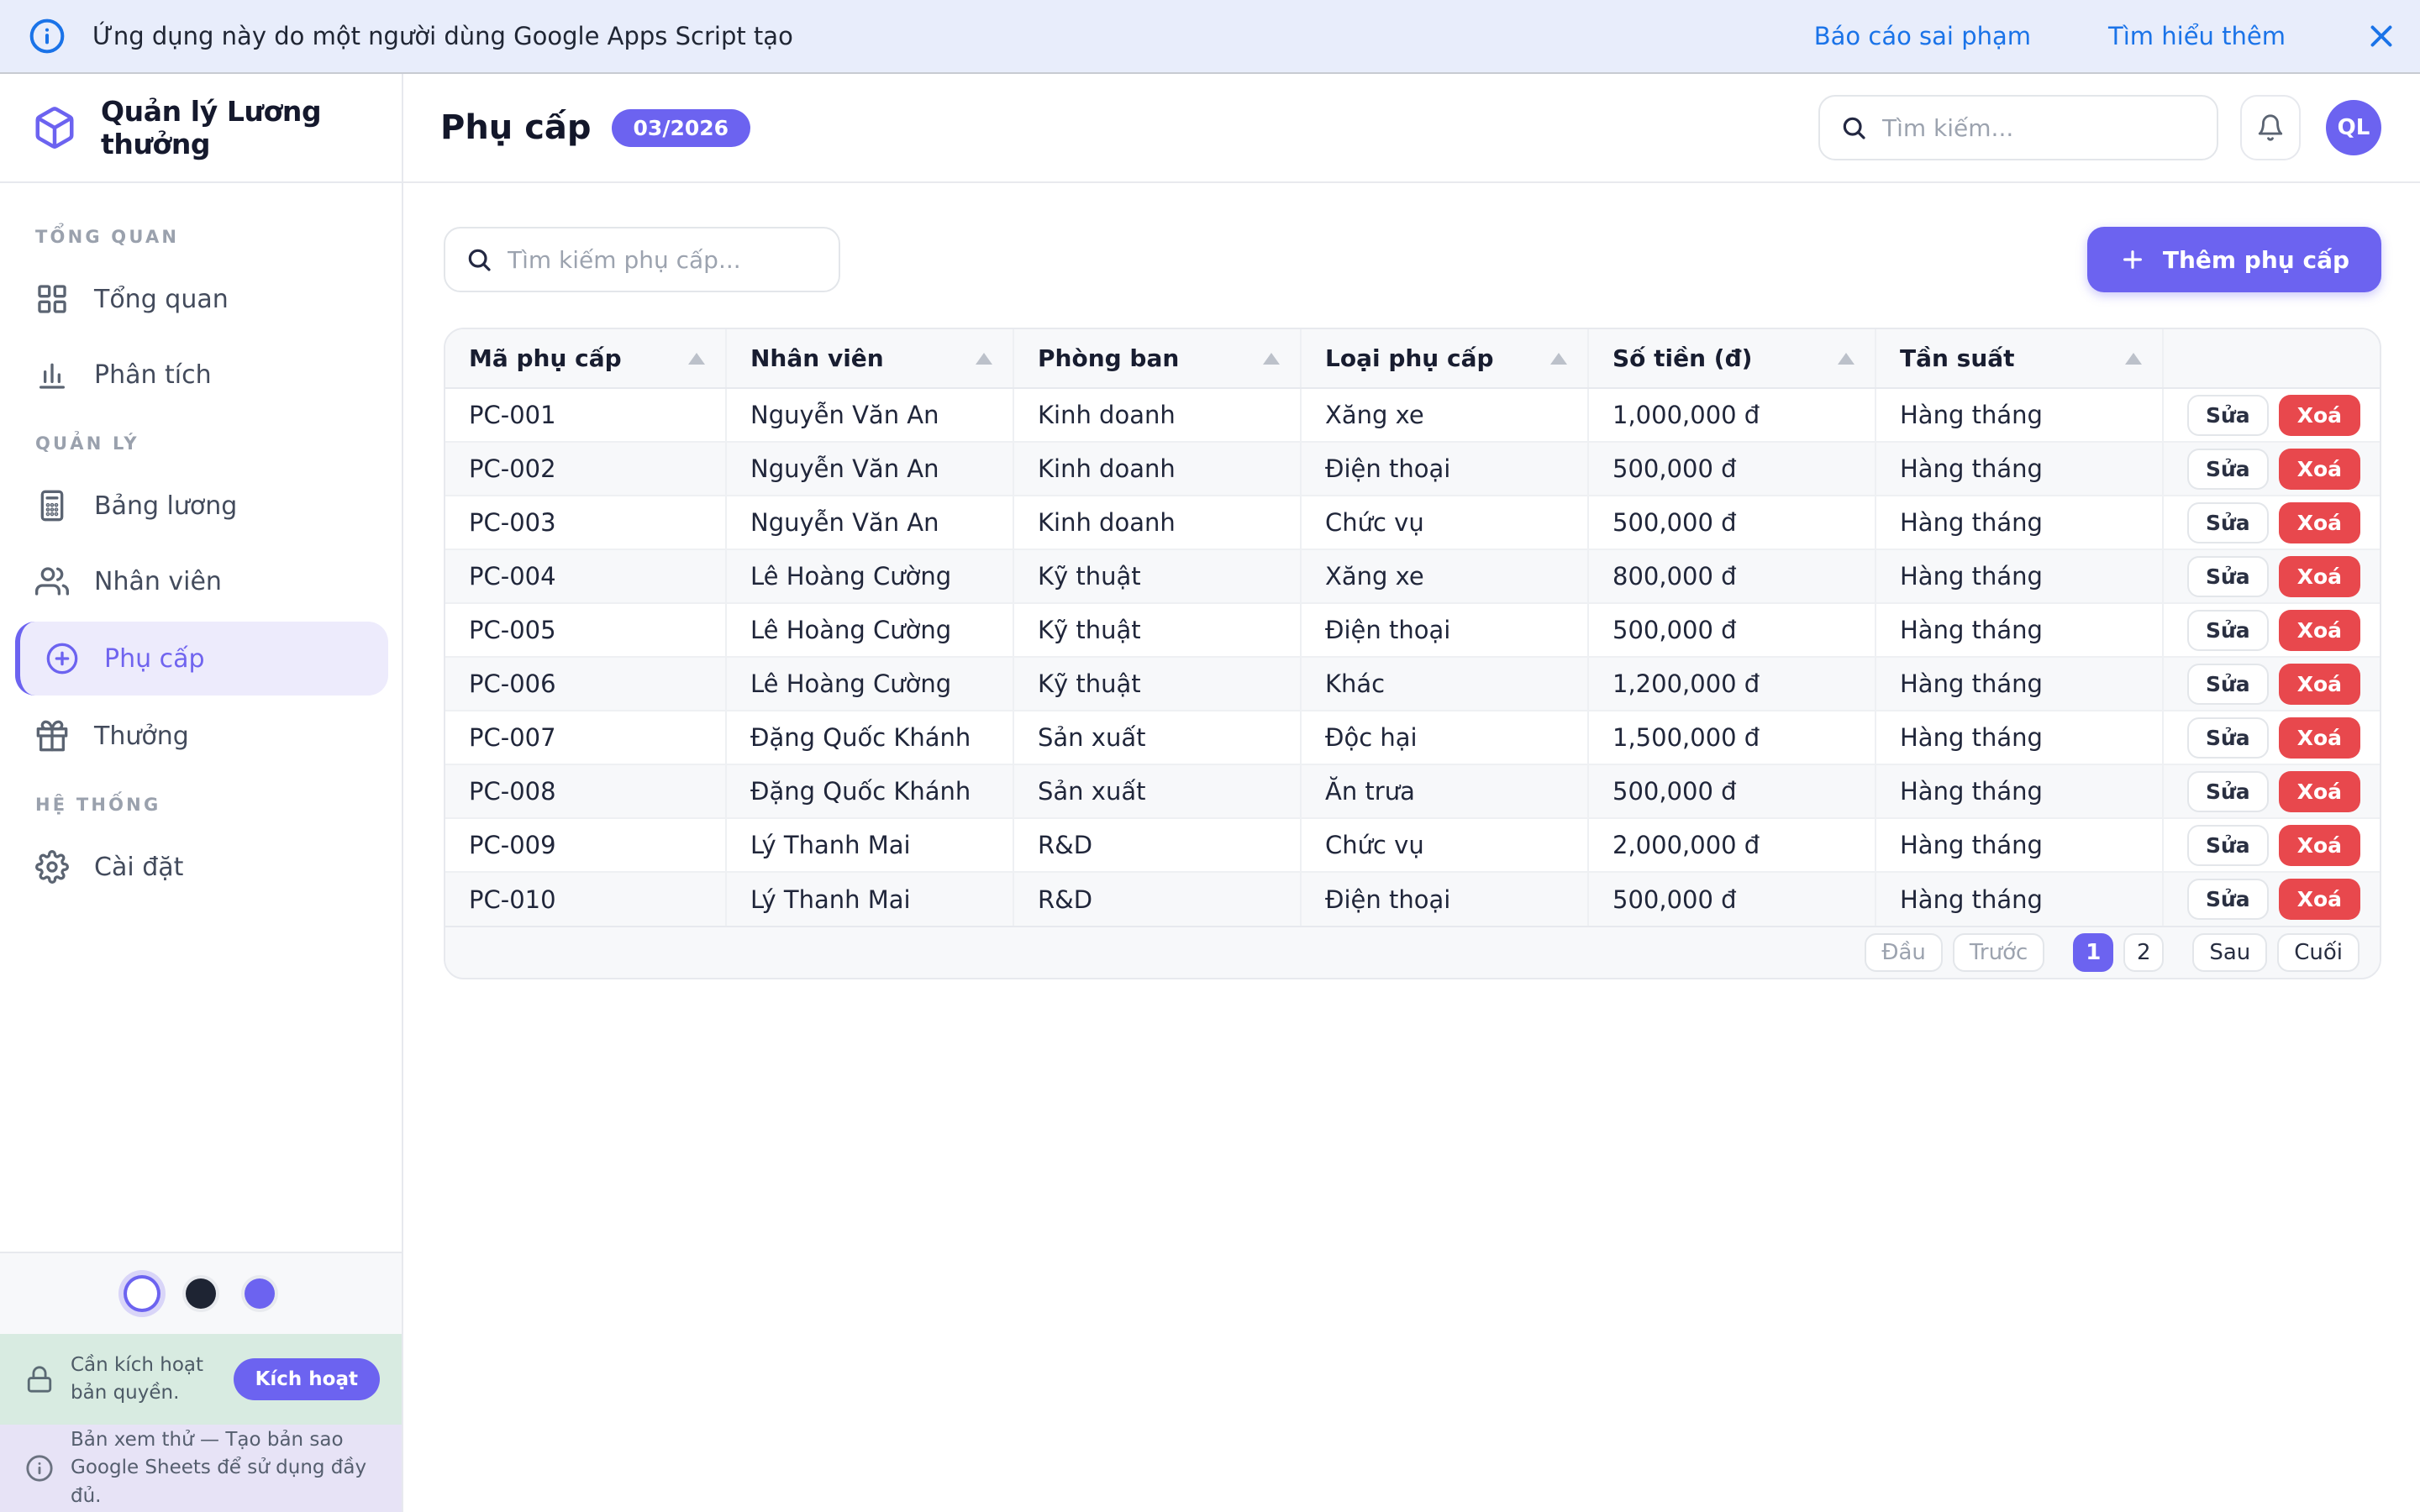  I want to click on allowance-search, so click(642, 259).